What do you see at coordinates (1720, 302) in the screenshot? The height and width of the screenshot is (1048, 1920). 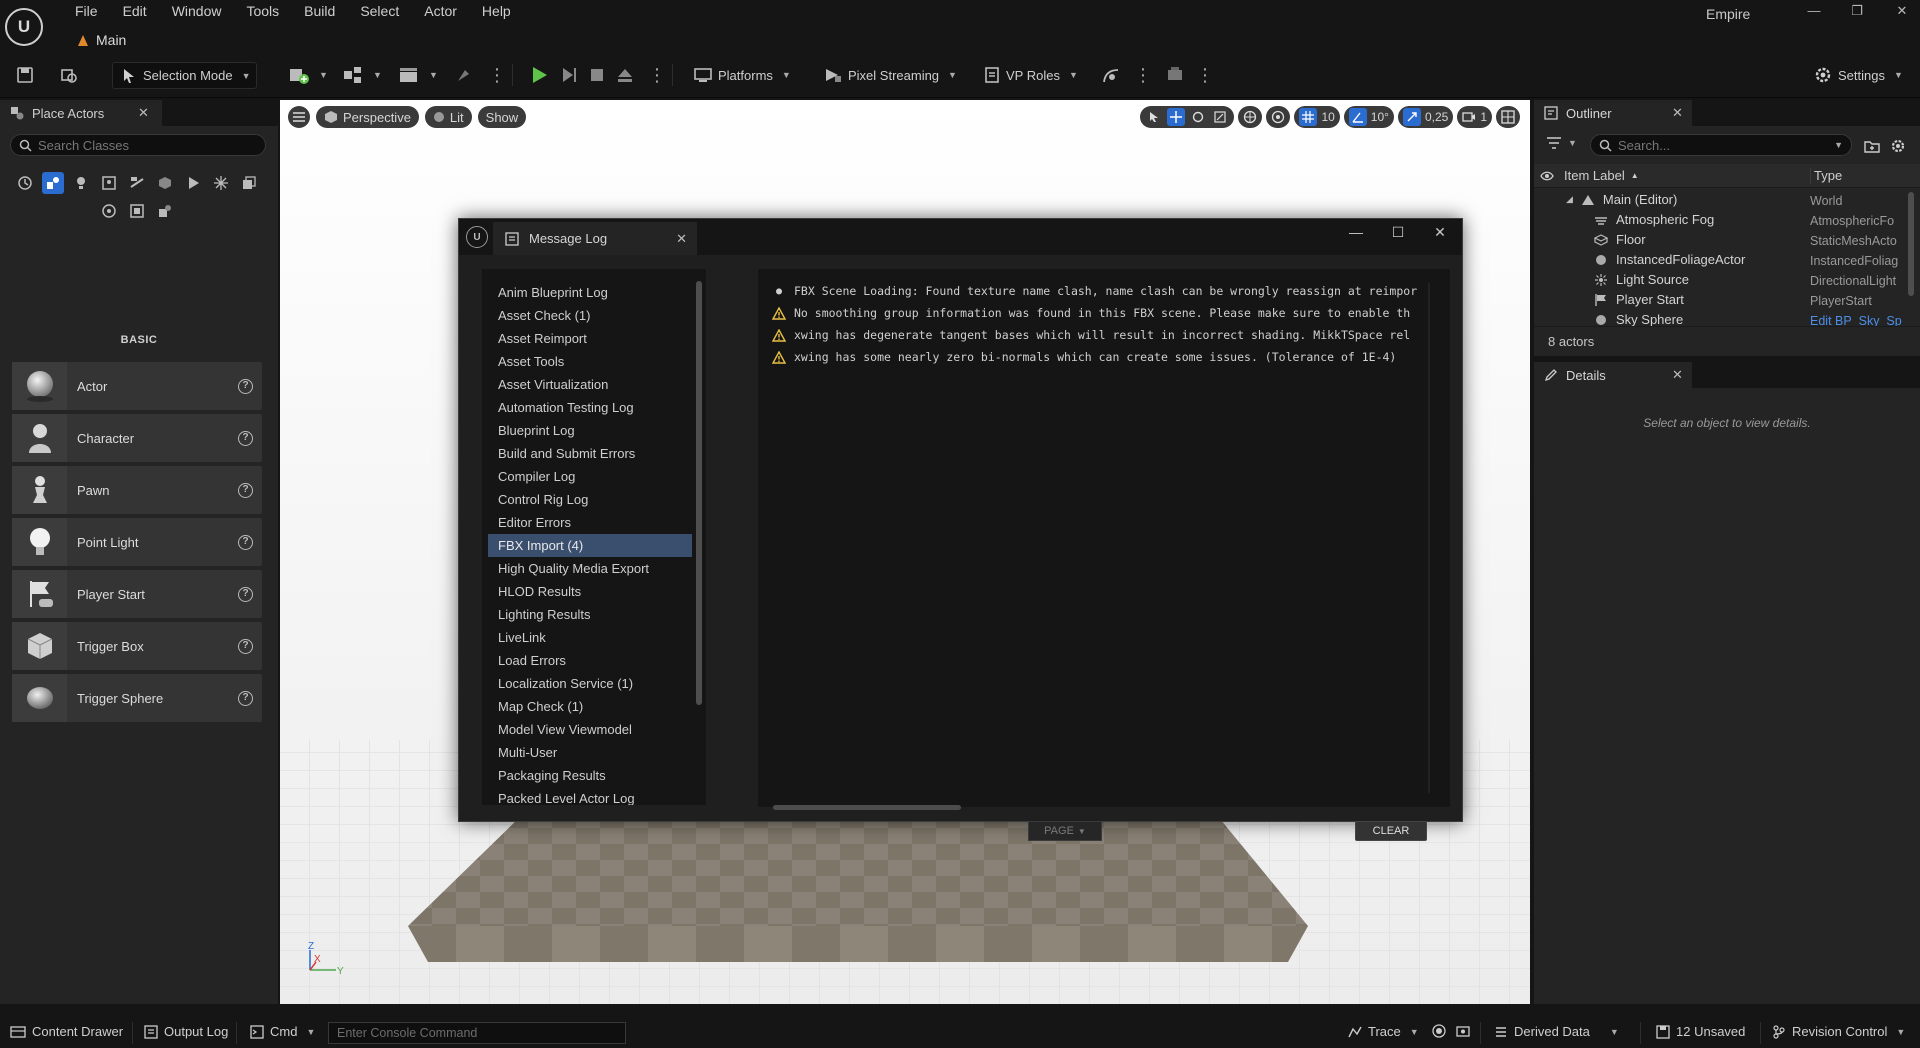 I see `outliner-row-player-start: Player Start PlayerStart` at bounding box center [1720, 302].